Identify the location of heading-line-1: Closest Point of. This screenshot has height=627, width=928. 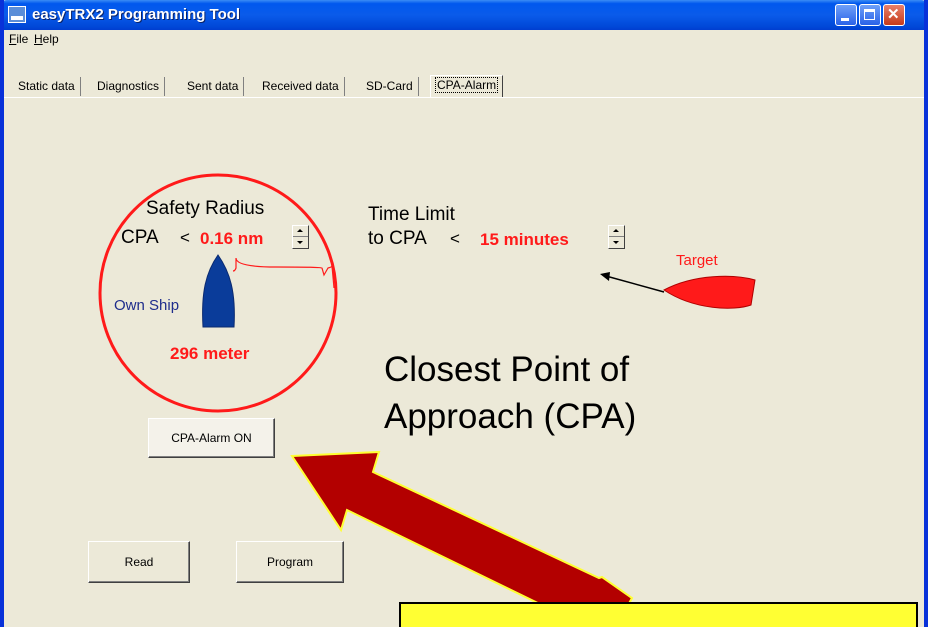
(507, 369).